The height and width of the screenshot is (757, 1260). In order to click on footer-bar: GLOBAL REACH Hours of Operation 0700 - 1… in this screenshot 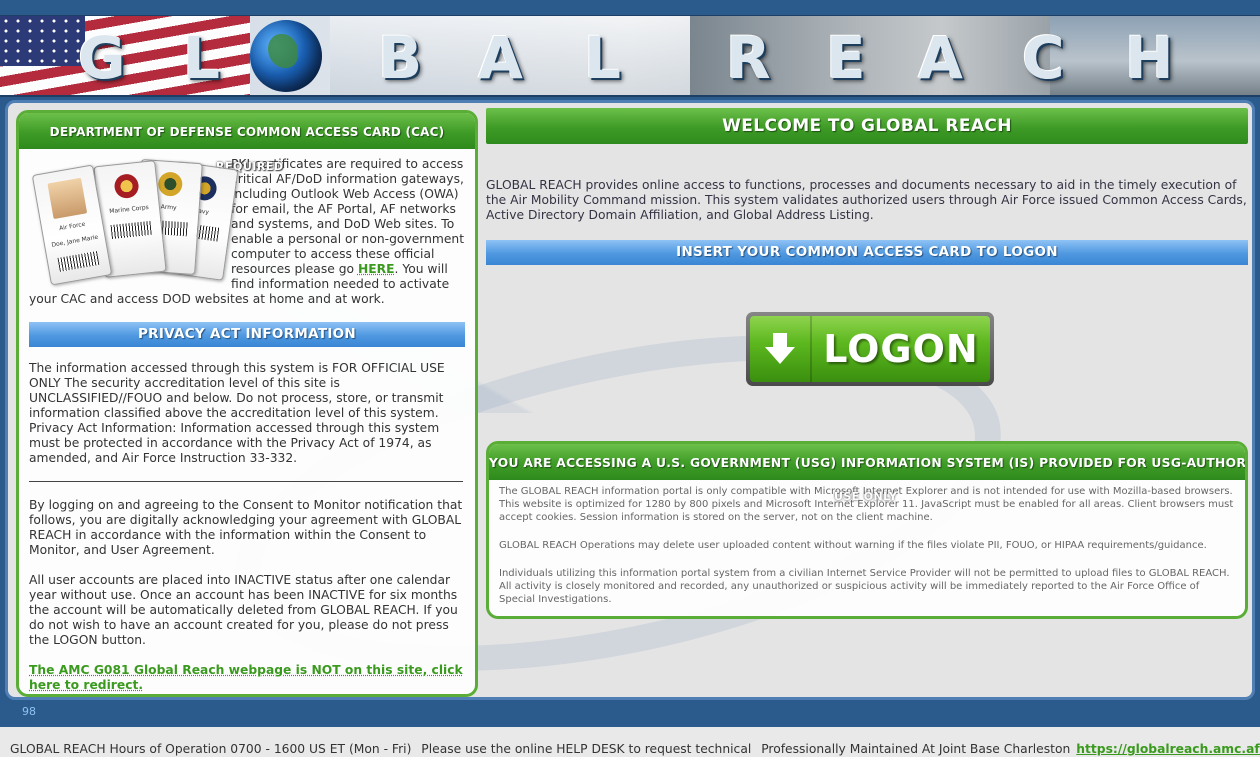, I will do `click(630, 742)`.